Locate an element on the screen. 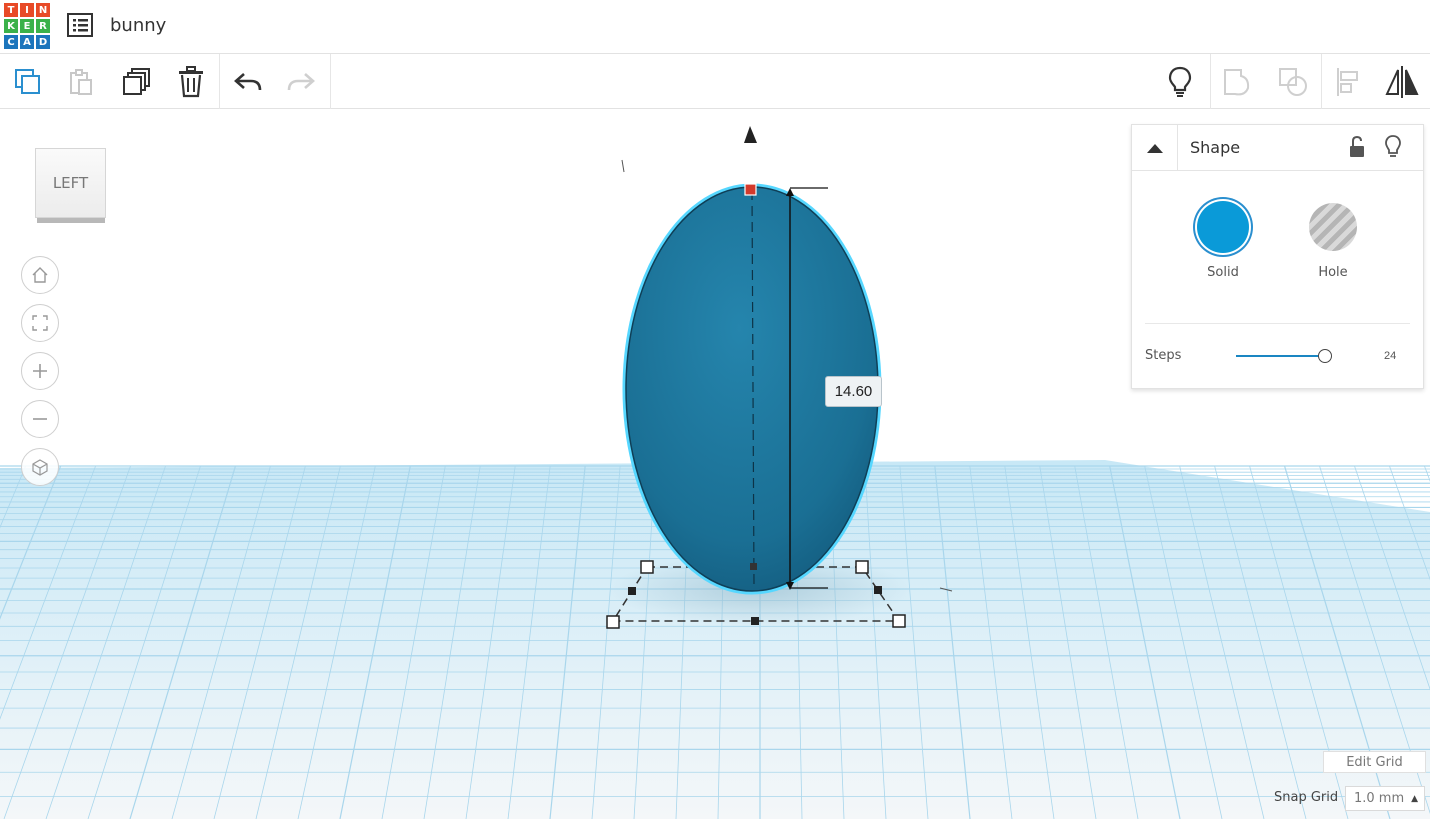 The width and height of the screenshot is (1430, 819). align-icon is located at coordinates (1347, 82).